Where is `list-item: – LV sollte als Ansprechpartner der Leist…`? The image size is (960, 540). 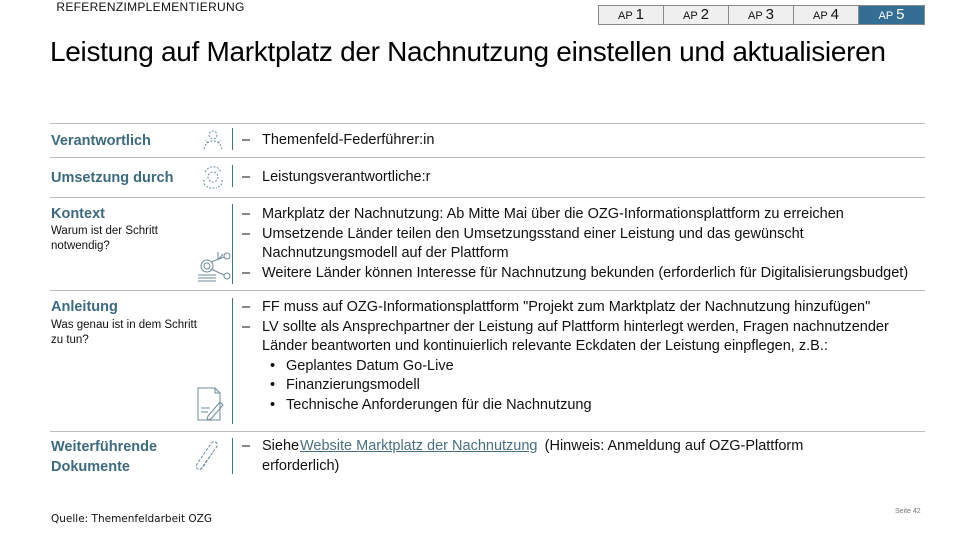 list-item: – LV sollte als Ansprechpartner der Leist… is located at coordinates (565, 336).